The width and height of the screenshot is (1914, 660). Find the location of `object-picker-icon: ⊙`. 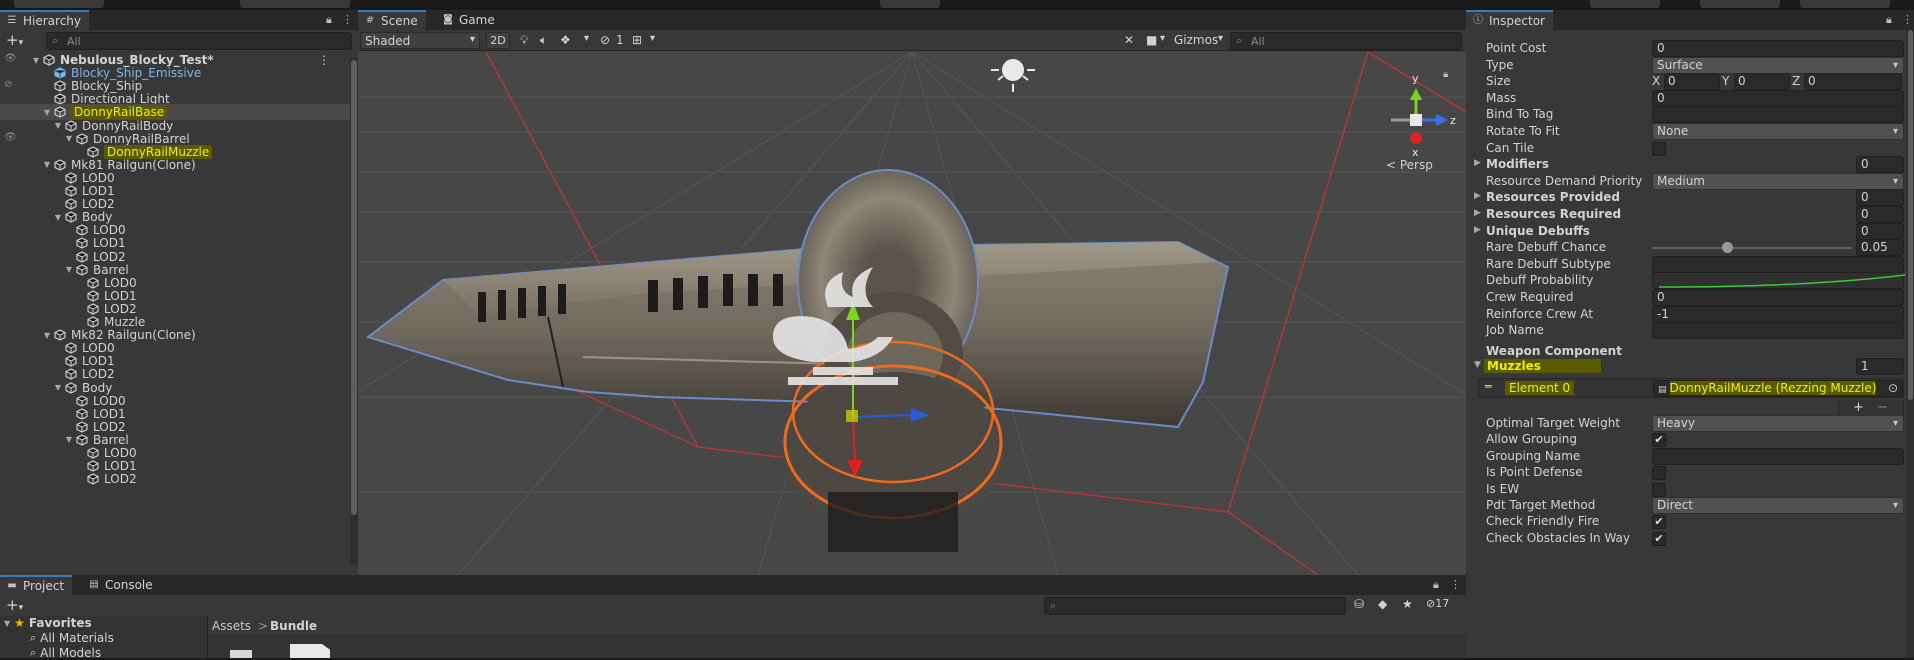

object-picker-icon: ⊙ is located at coordinates (1893, 388).